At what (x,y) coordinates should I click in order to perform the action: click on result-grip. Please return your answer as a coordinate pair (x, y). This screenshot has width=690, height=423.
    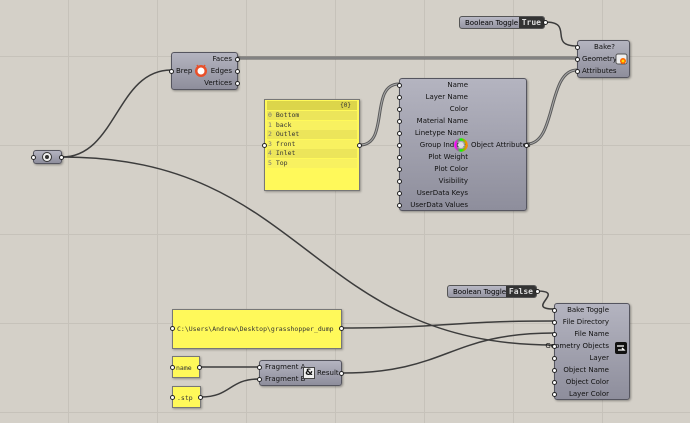
    Looking at the image, I should click on (341, 373).